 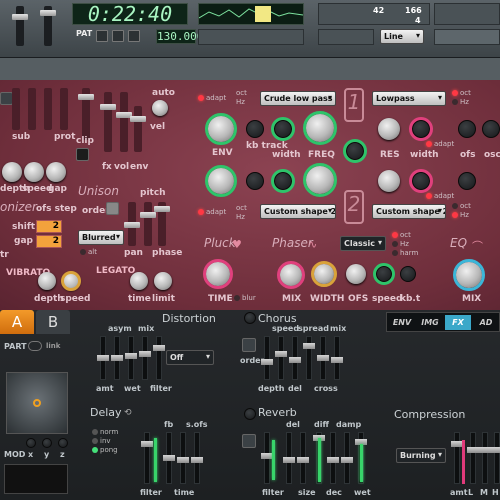 What do you see at coordinates (495, 458) in the screenshot?
I see `compression-h-slider` at bounding box center [495, 458].